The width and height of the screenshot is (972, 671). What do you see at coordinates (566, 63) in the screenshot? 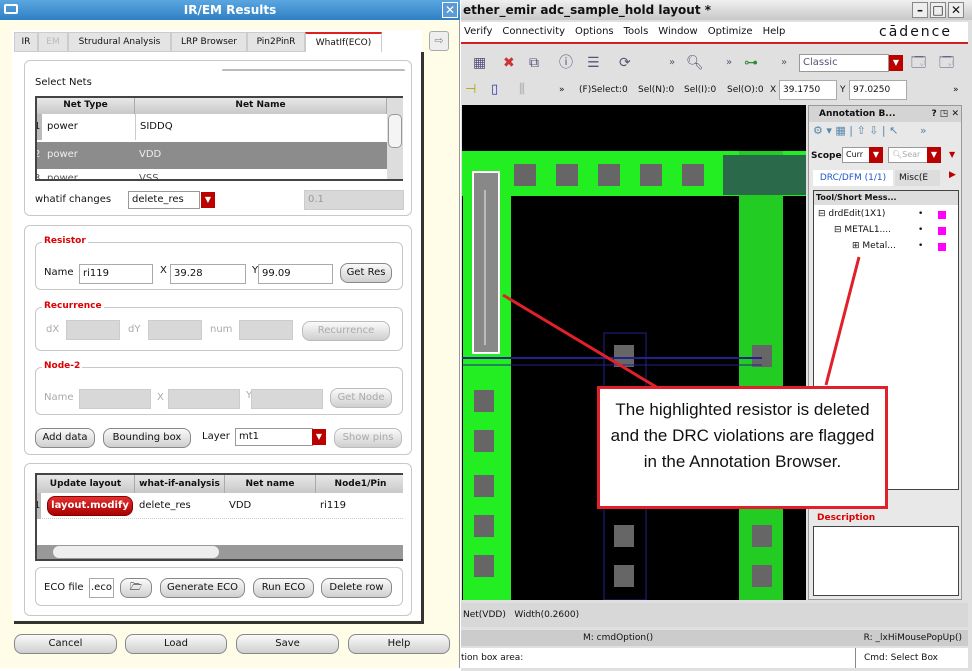
I see `info-icon: ⓘ` at bounding box center [566, 63].